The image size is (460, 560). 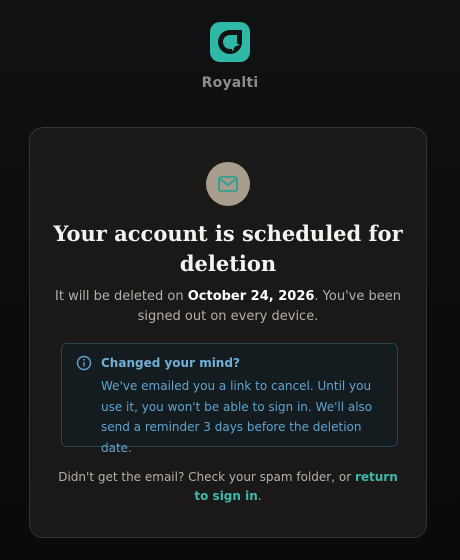 I want to click on subtext-prefix: It will be deleted on, so click(x=121, y=296).